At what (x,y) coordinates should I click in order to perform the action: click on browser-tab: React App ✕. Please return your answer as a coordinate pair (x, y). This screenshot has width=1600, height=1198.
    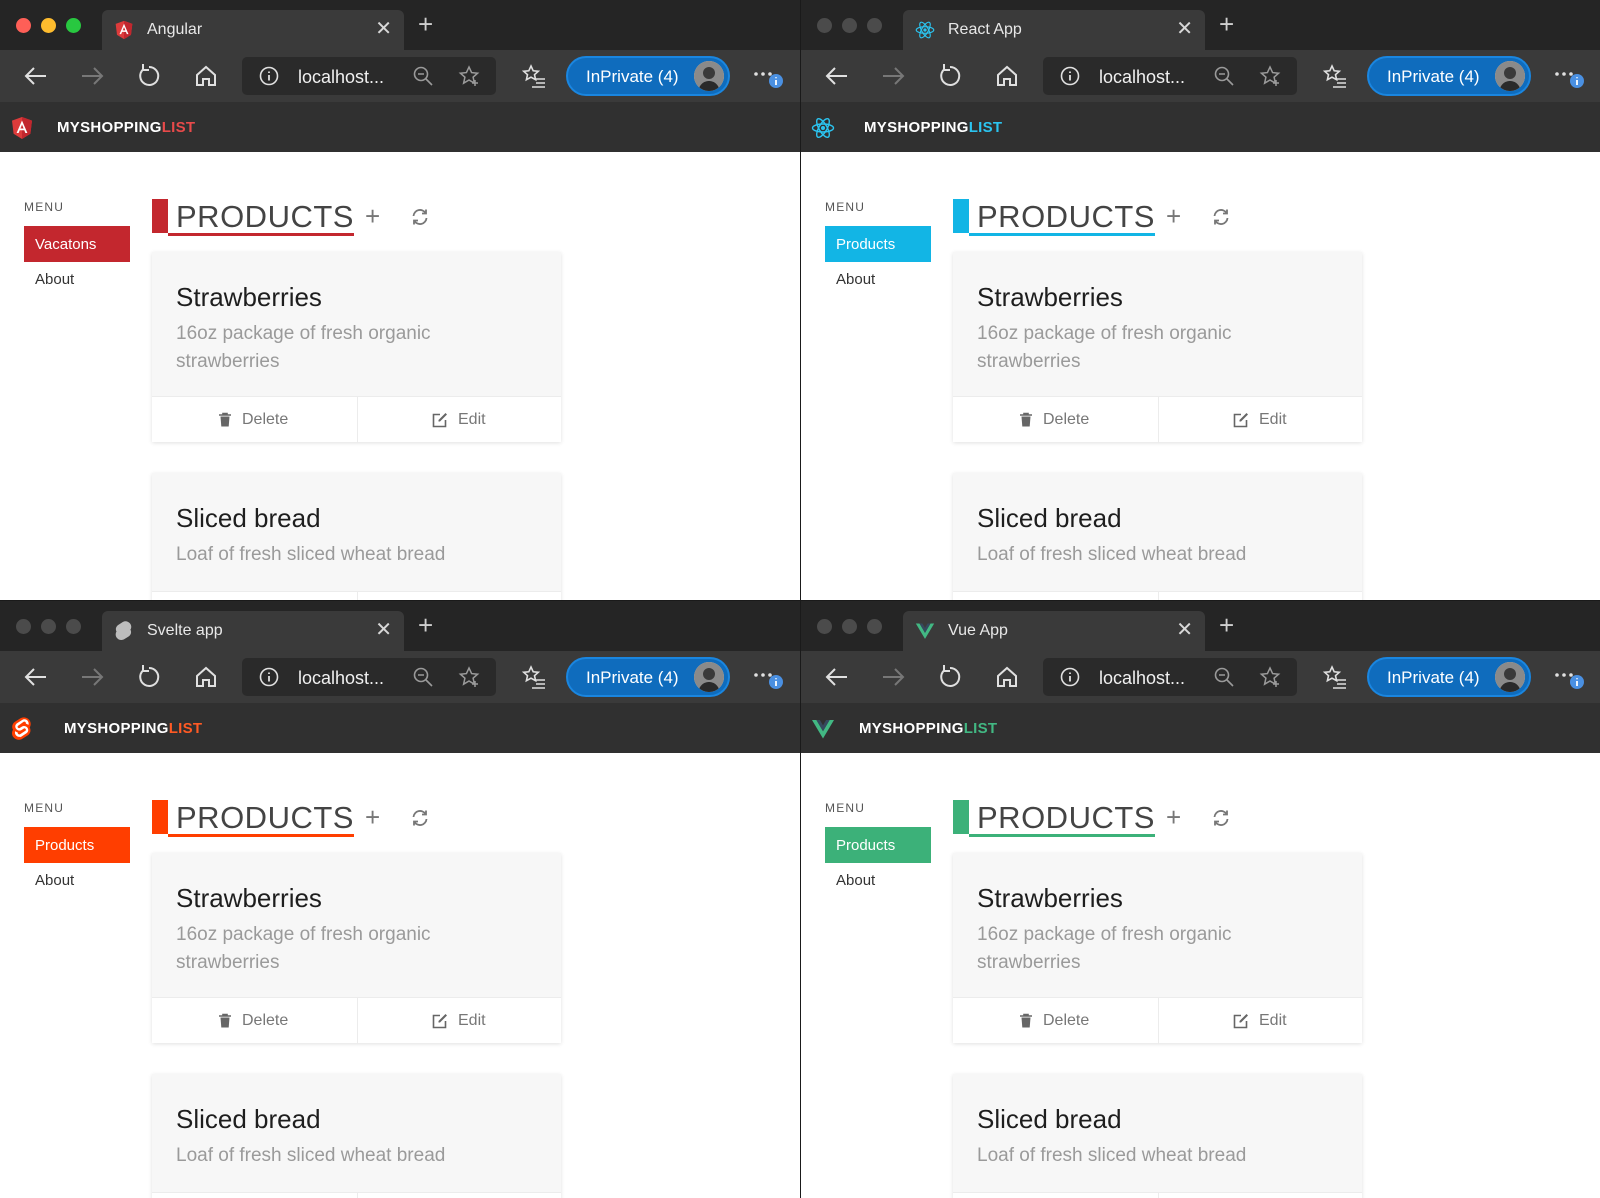
    Looking at the image, I should click on (1054, 30).